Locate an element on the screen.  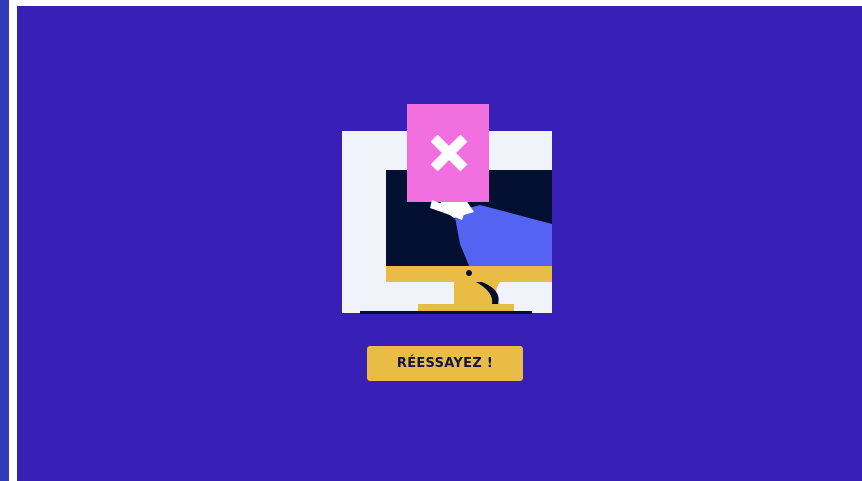
monitor-error-illustration is located at coordinates (447, 209).